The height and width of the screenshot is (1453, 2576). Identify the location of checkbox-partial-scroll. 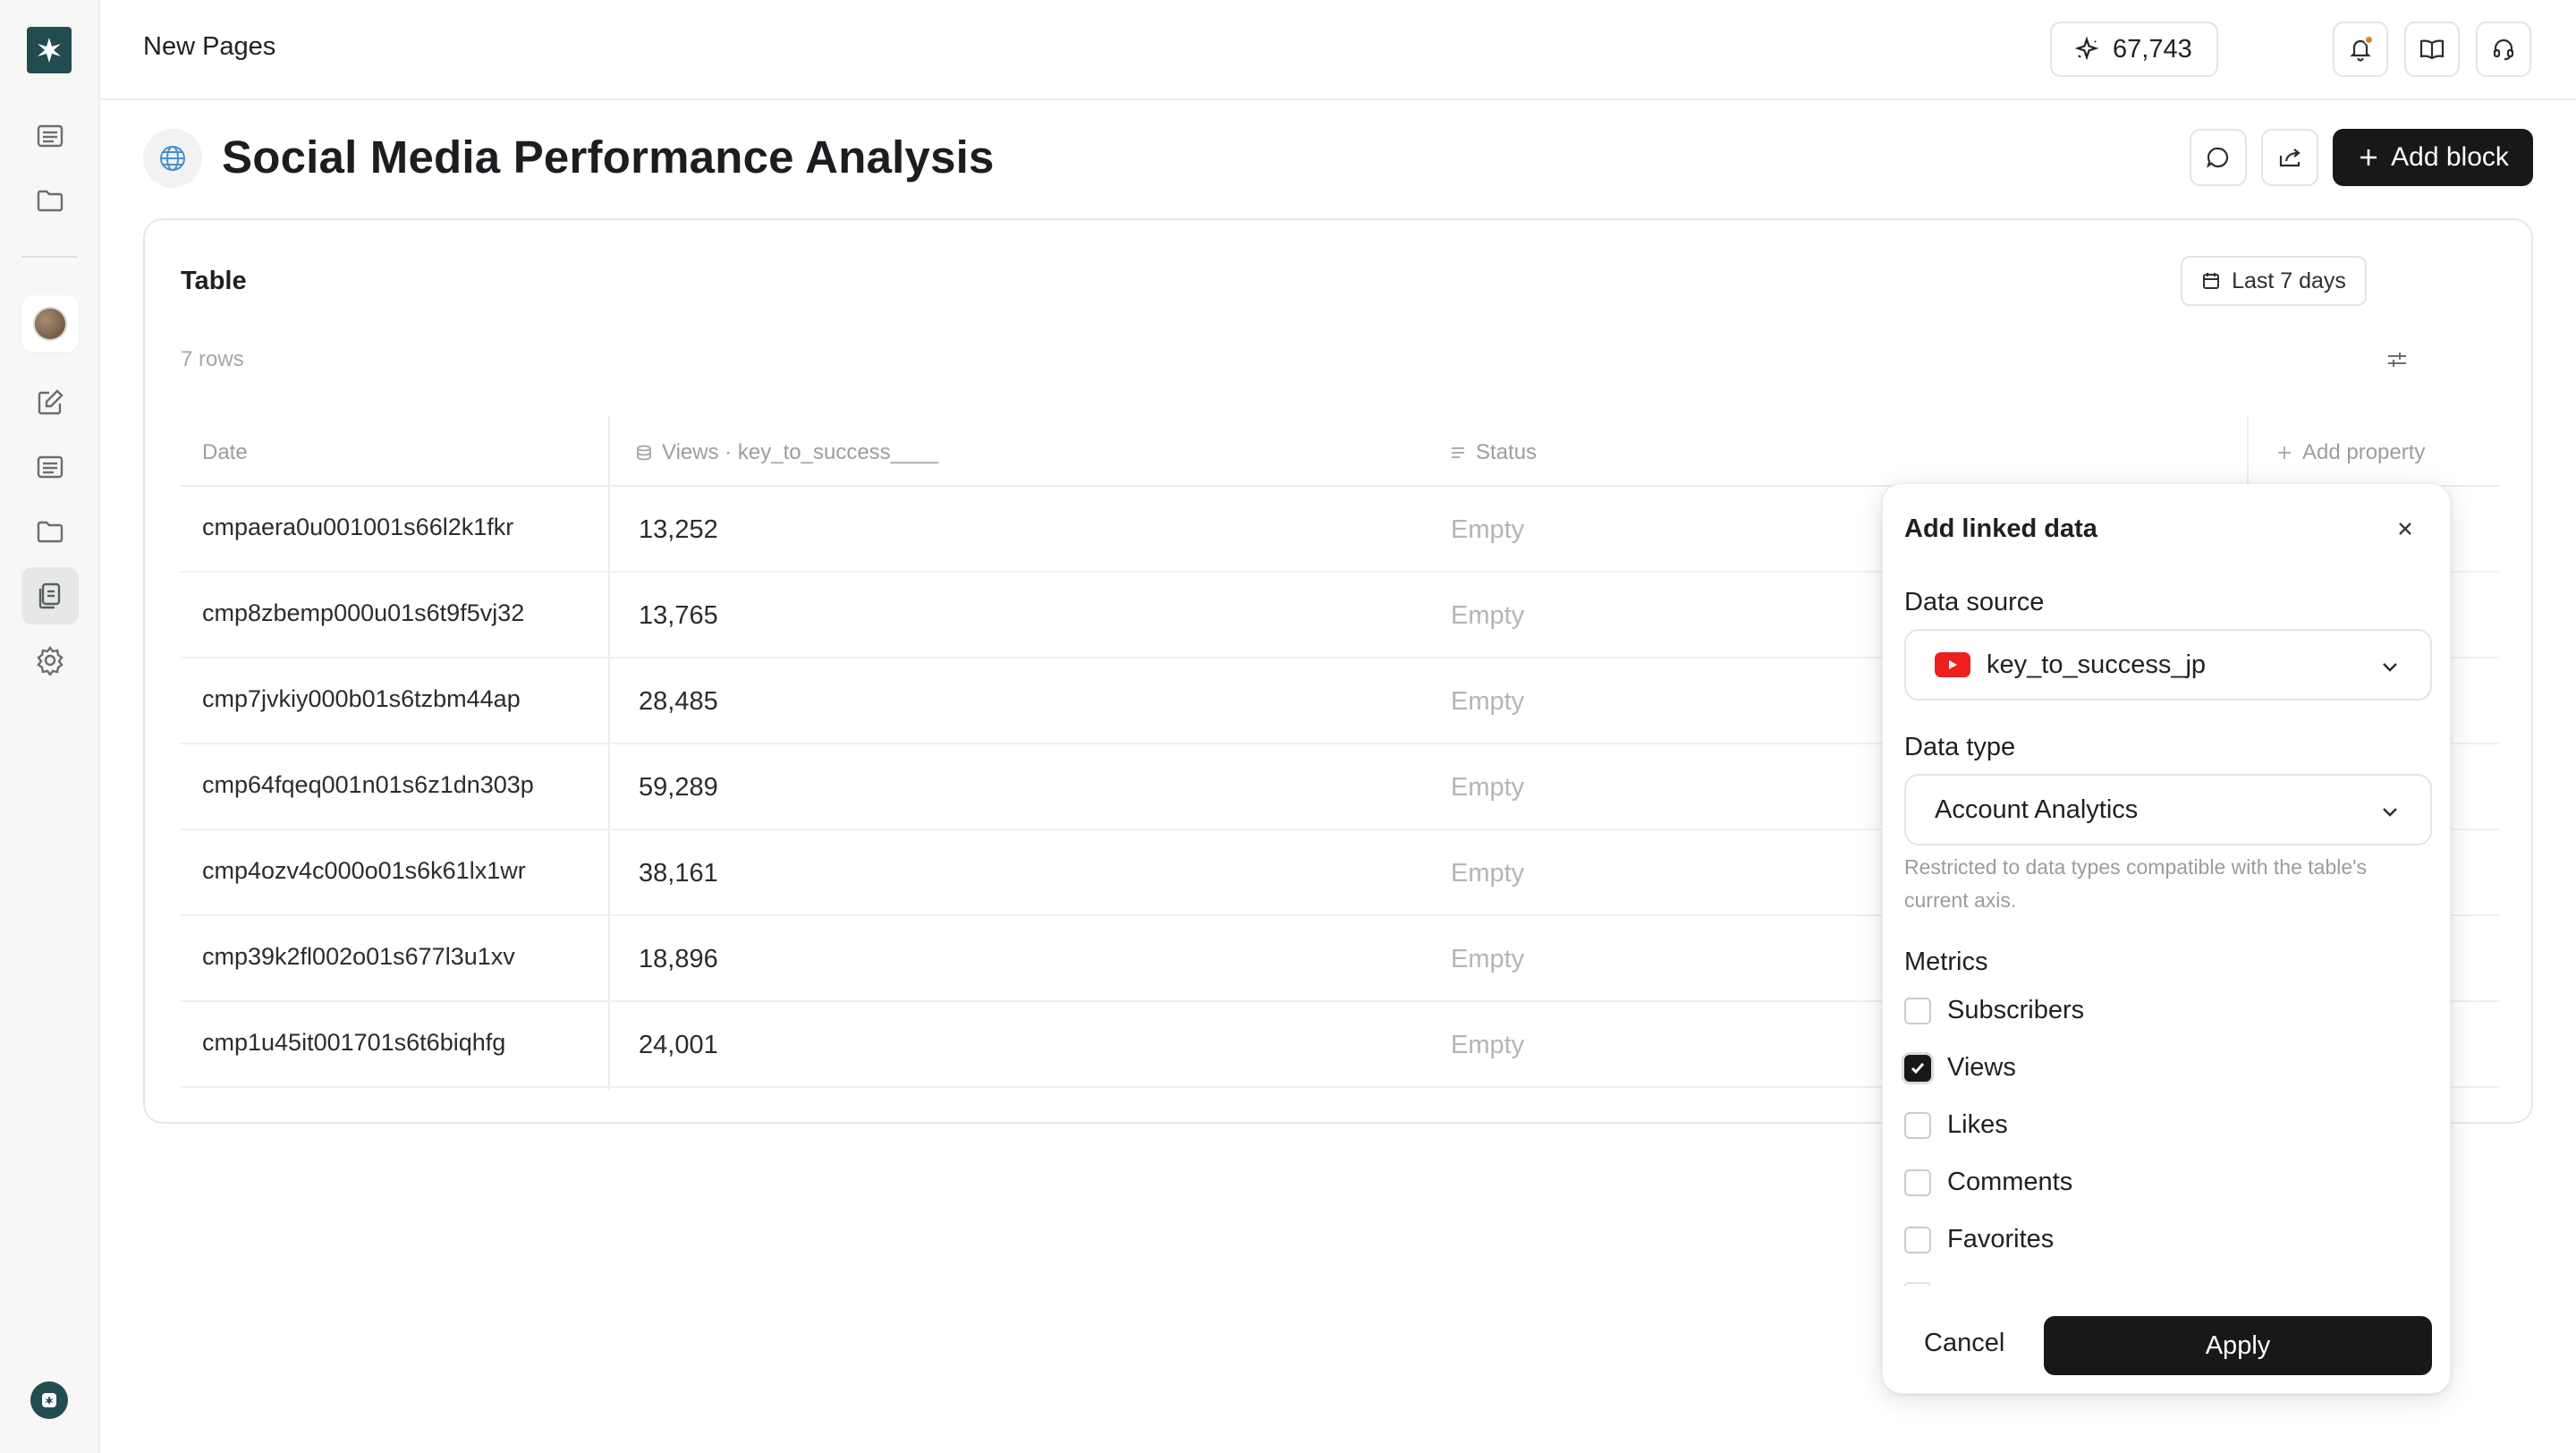
(1917, 1284).